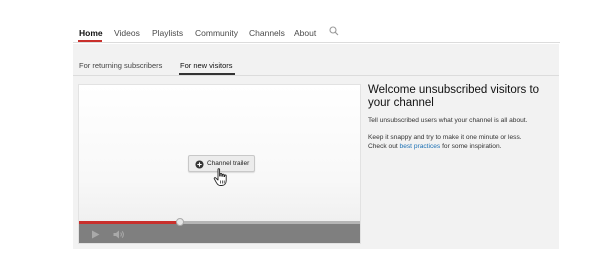 Image resolution: width=600 pixels, height=276 pixels. Describe the element at coordinates (305, 33) in the screenshot. I see `nav-tab-about: About` at that location.